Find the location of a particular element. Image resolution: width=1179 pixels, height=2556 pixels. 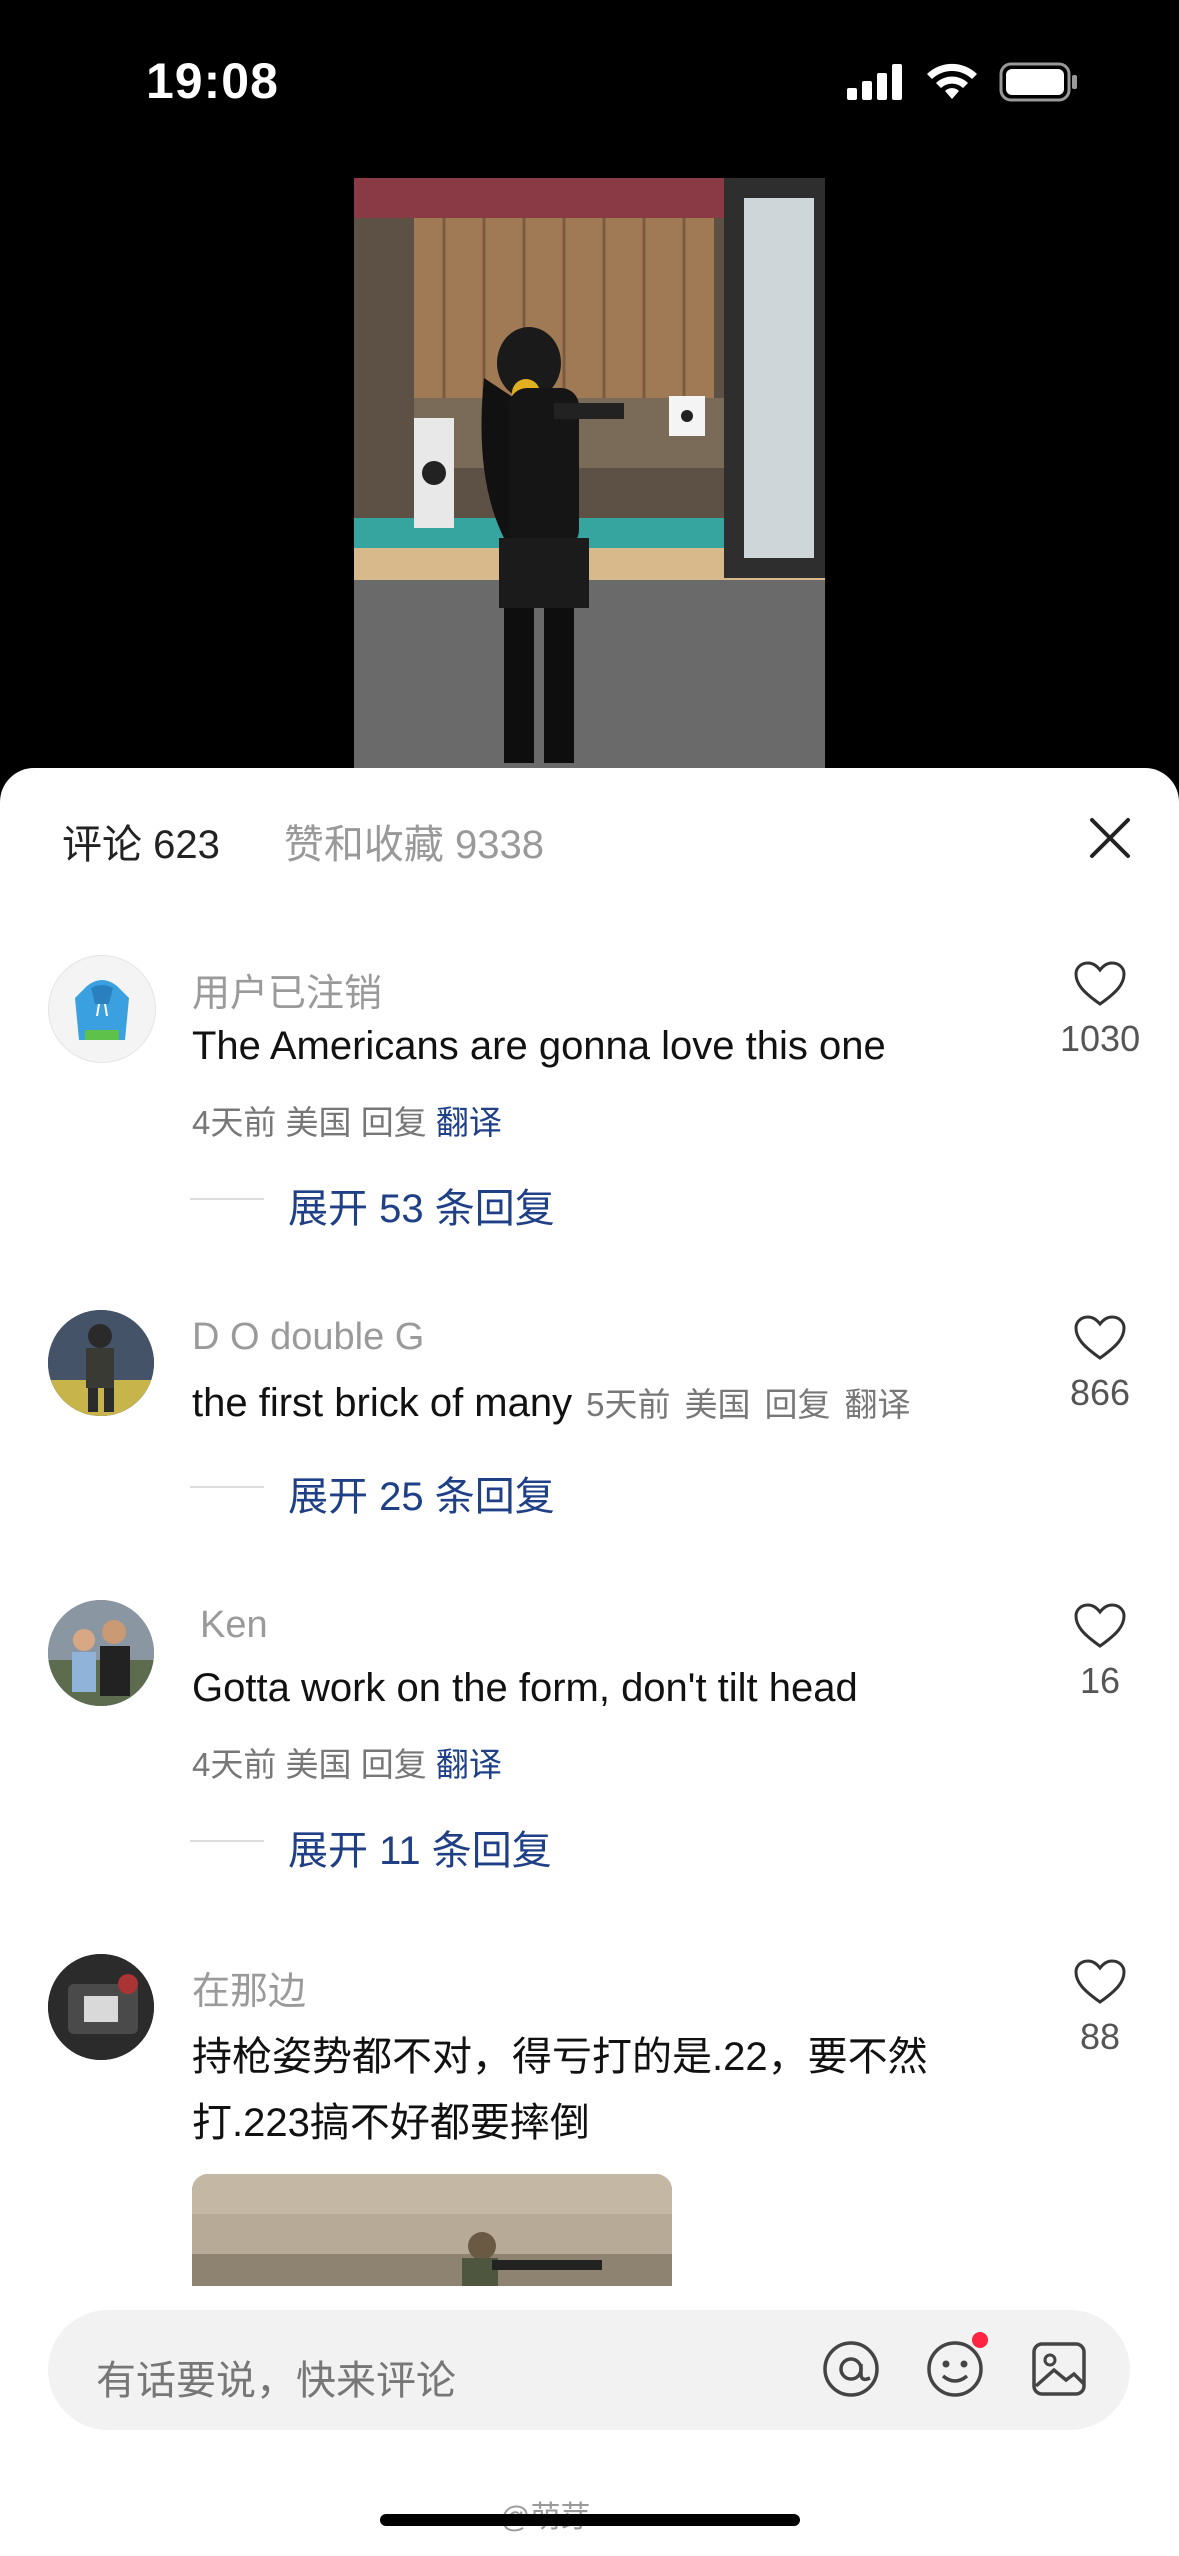

like-count: 866 is located at coordinates (1100, 1392).